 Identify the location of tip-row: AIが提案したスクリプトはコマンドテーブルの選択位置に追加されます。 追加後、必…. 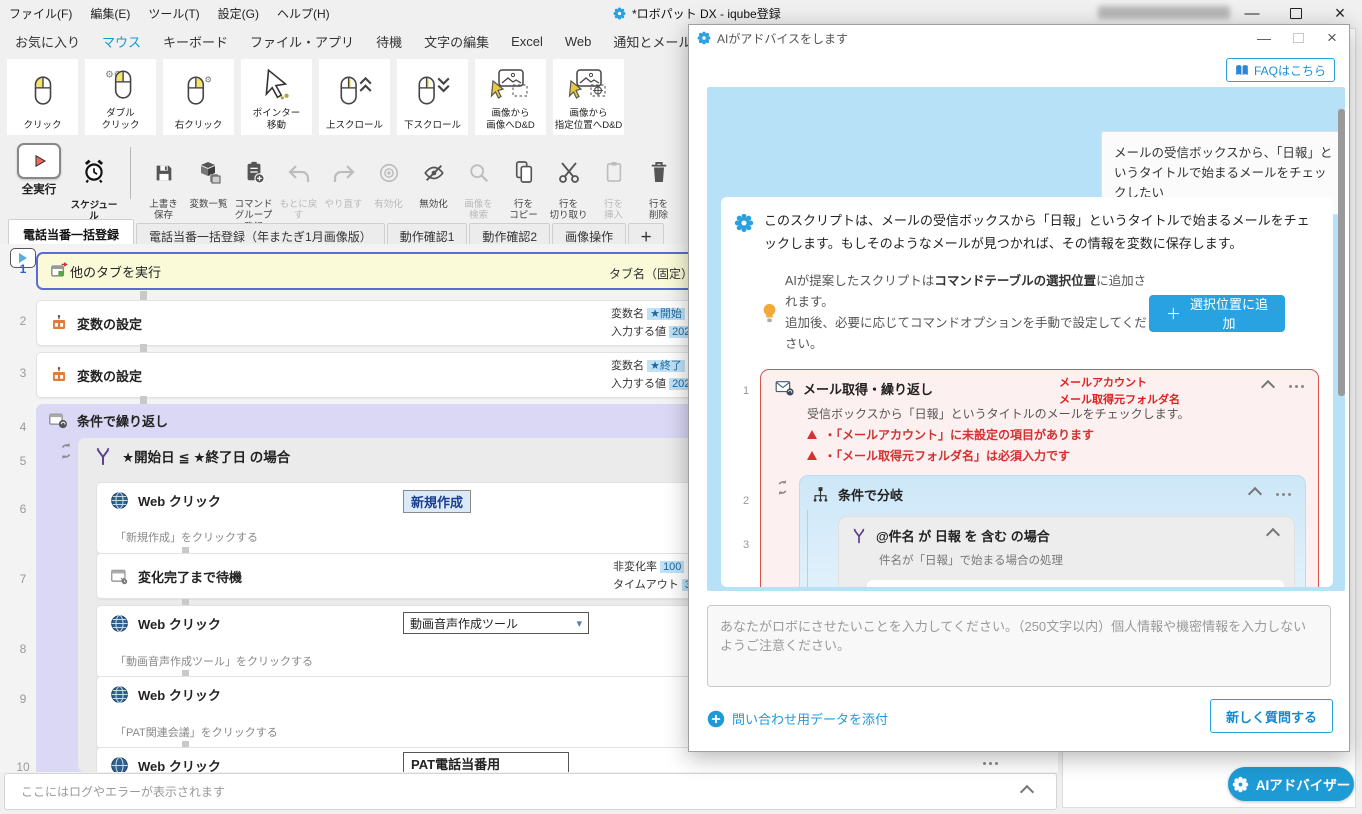
(1026, 313).